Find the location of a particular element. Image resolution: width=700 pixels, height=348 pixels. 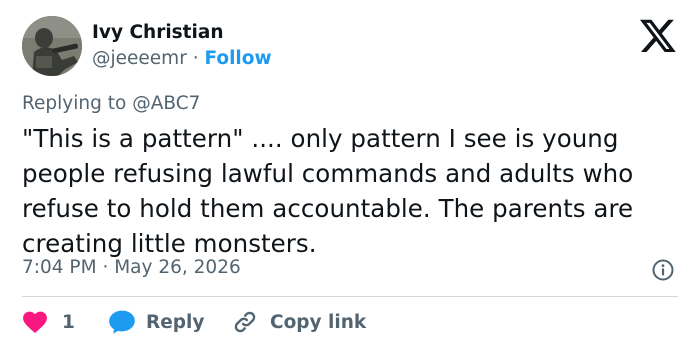

divider is located at coordinates (350, 296).